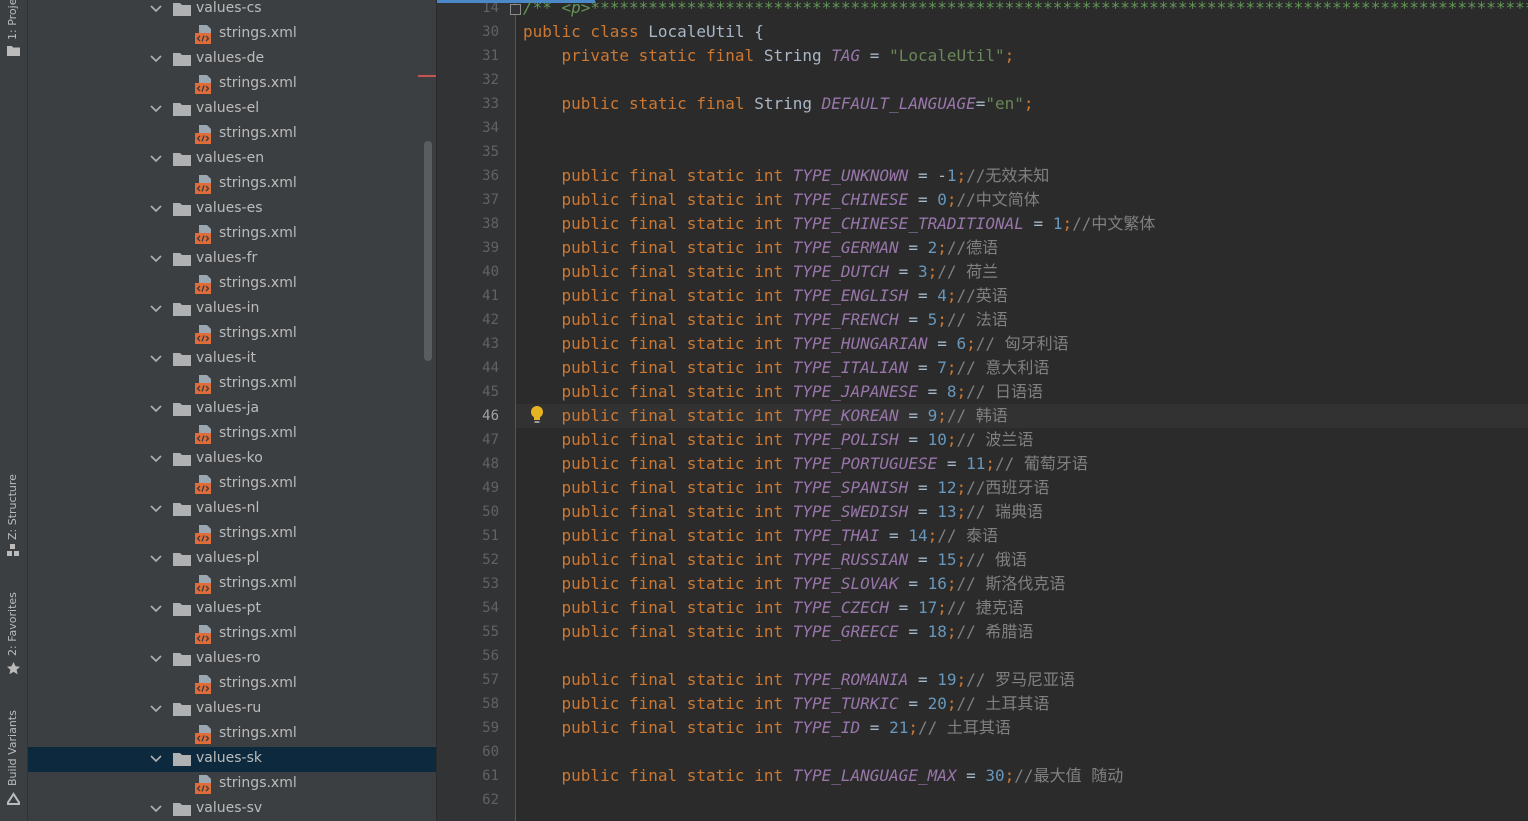 The width and height of the screenshot is (1528, 821). I want to click on tree-folder-item: values-it, so click(232, 359).